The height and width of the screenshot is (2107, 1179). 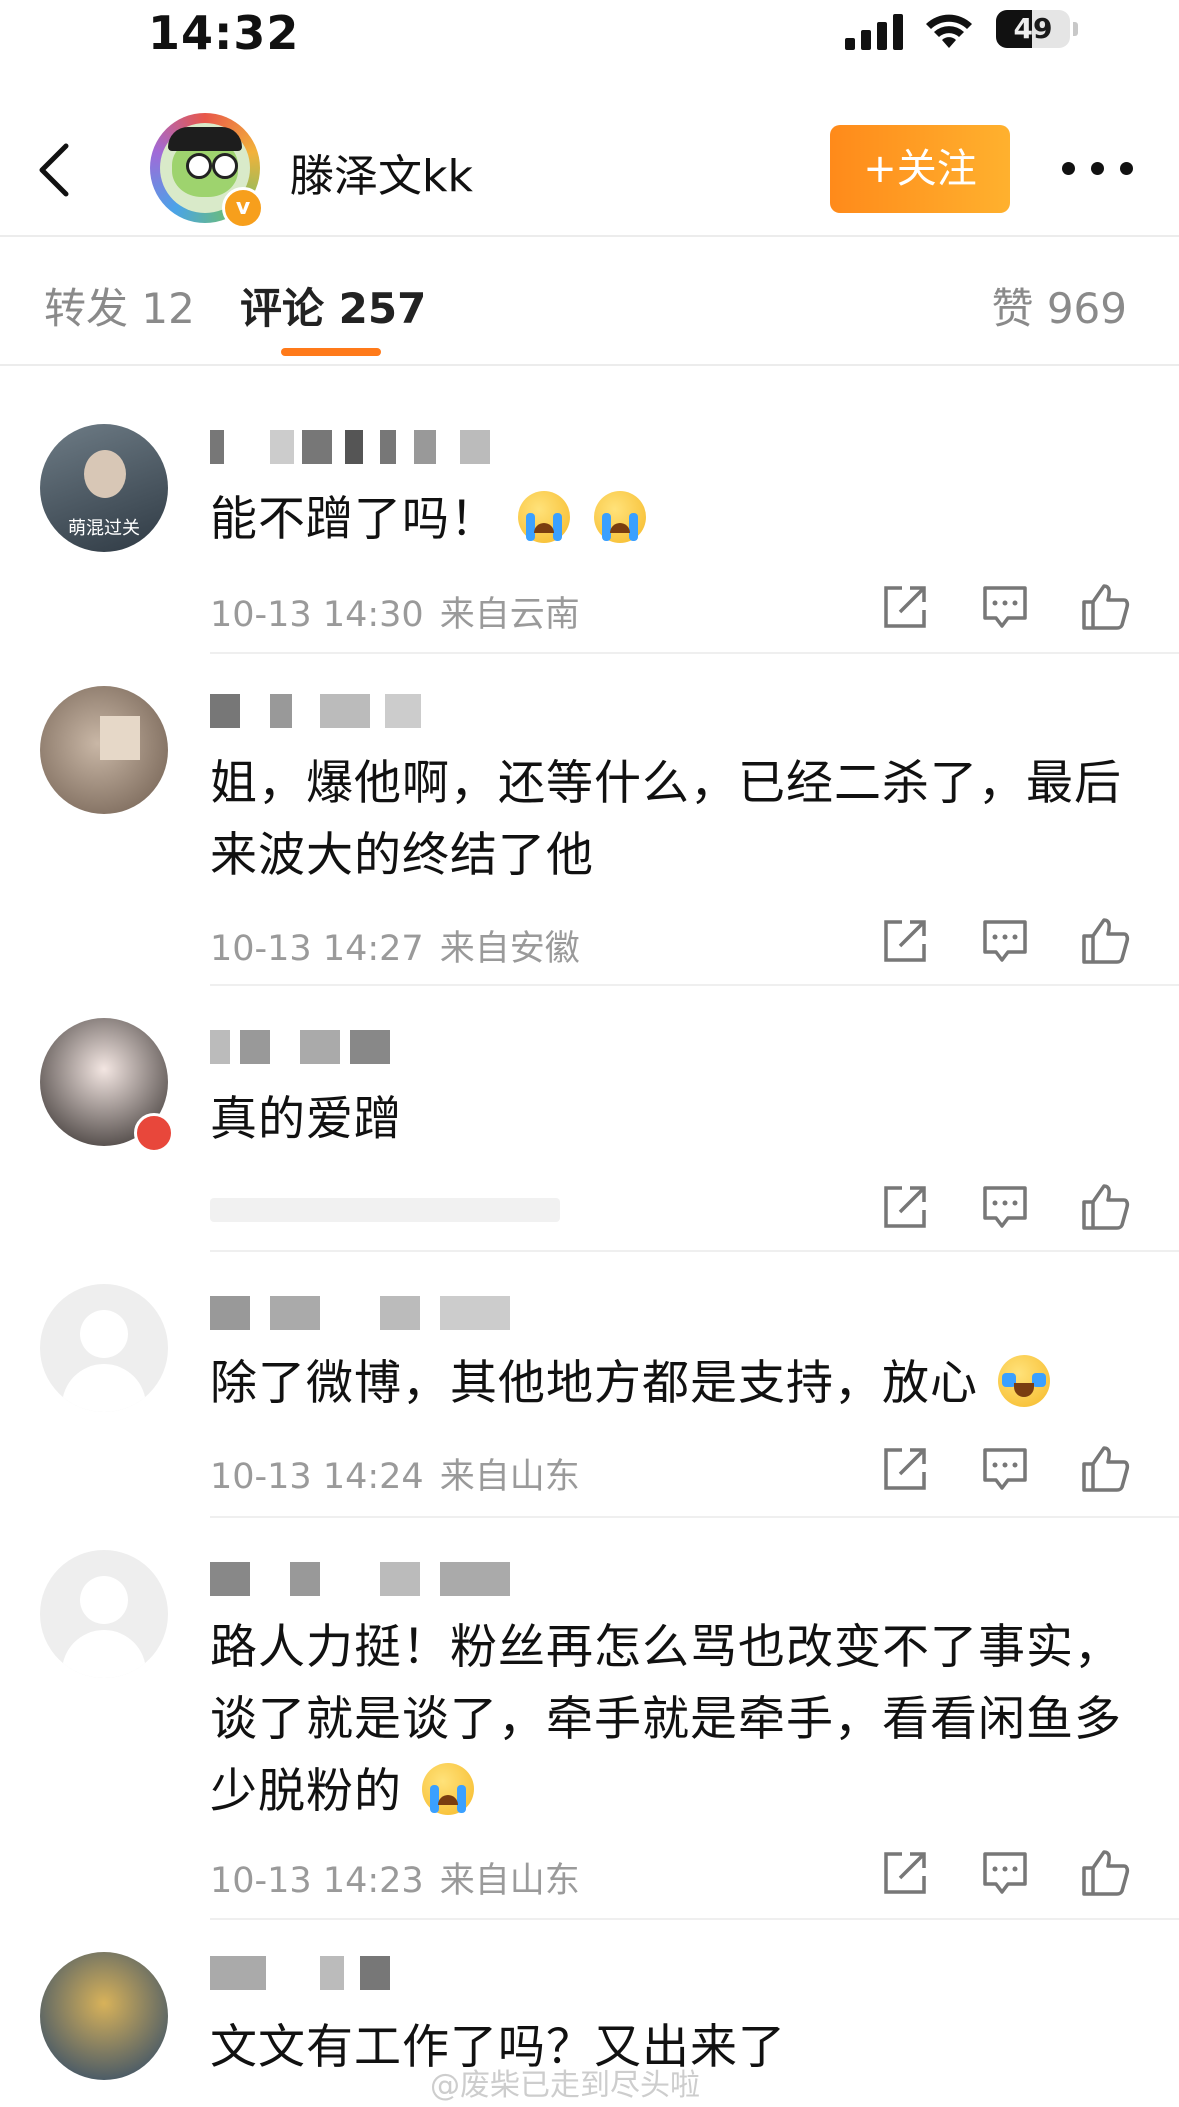 I want to click on follow-button: +关注, so click(x=920, y=169).